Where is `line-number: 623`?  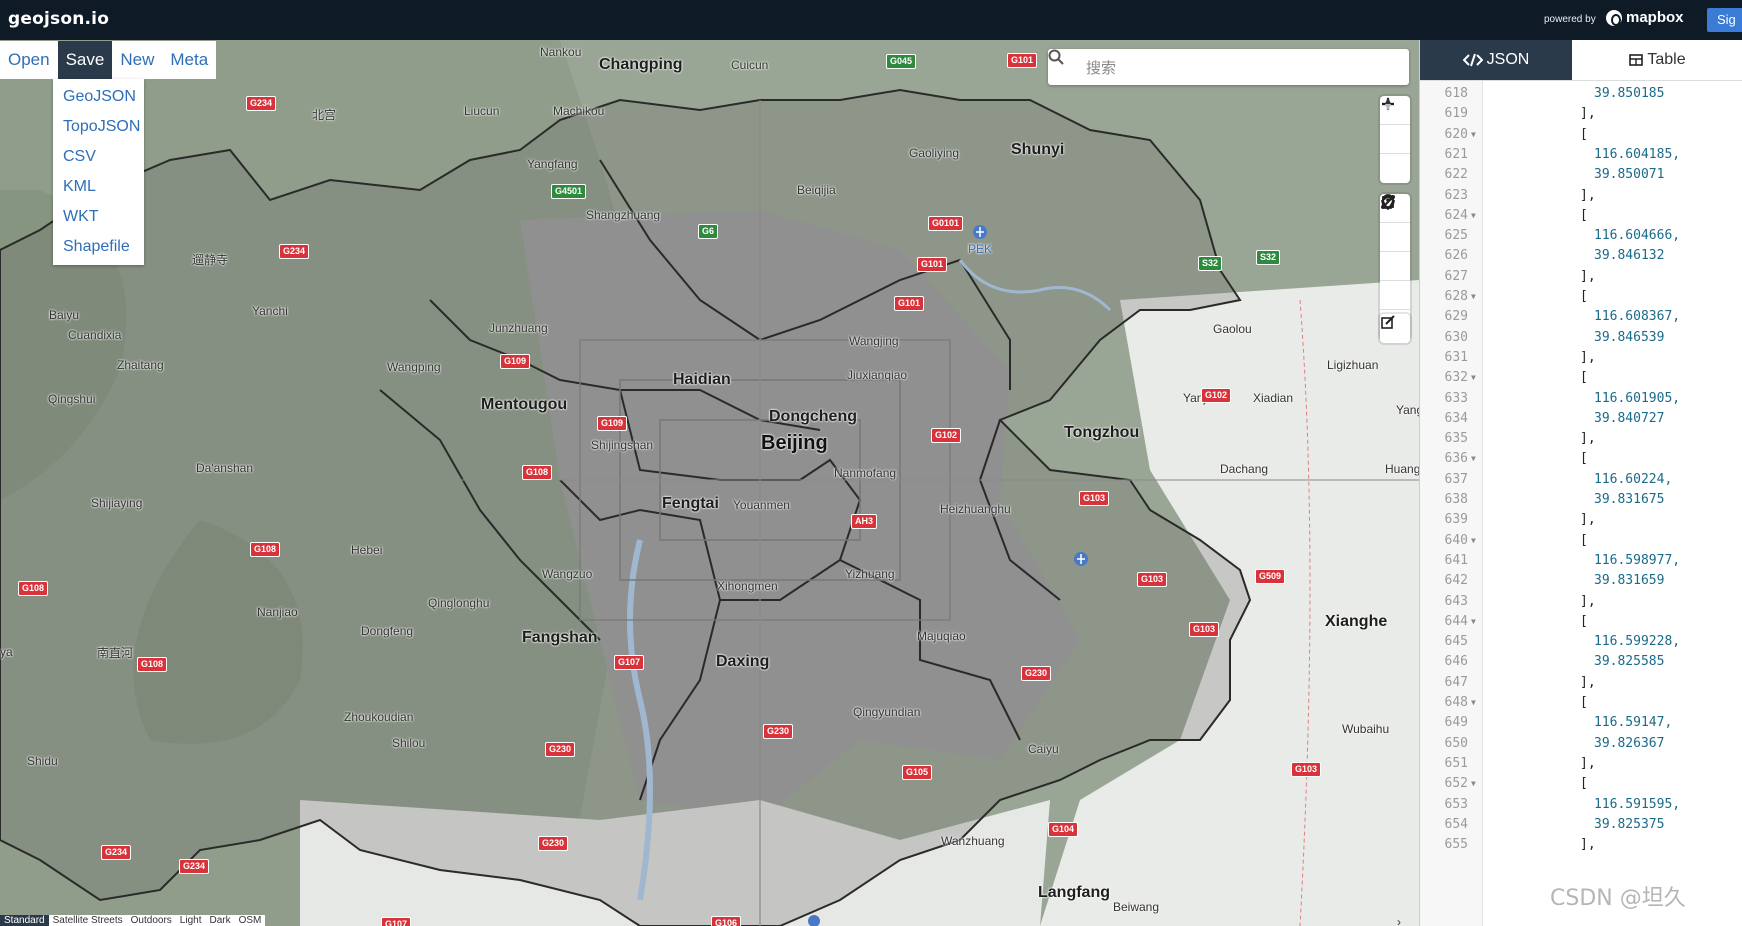
line-number: 623 is located at coordinates (1456, 195).